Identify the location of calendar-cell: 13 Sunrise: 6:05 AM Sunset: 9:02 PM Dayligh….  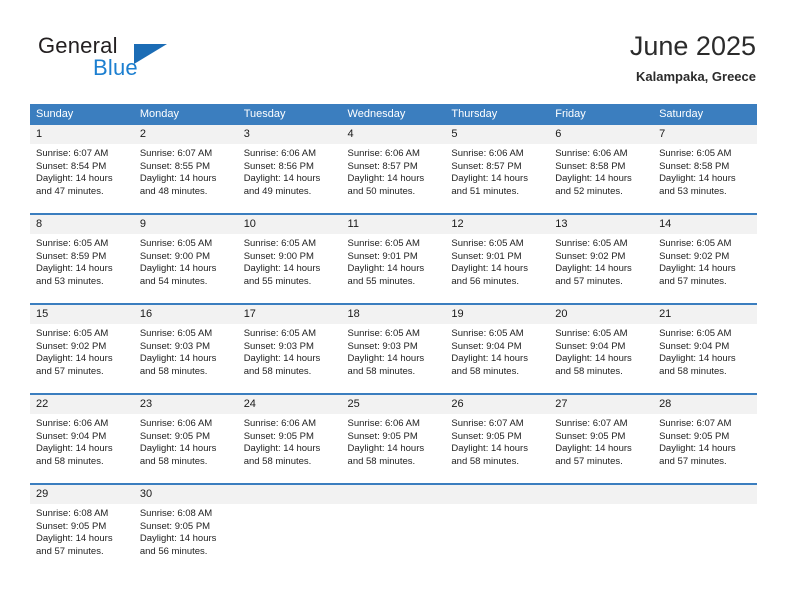
(601, 259).